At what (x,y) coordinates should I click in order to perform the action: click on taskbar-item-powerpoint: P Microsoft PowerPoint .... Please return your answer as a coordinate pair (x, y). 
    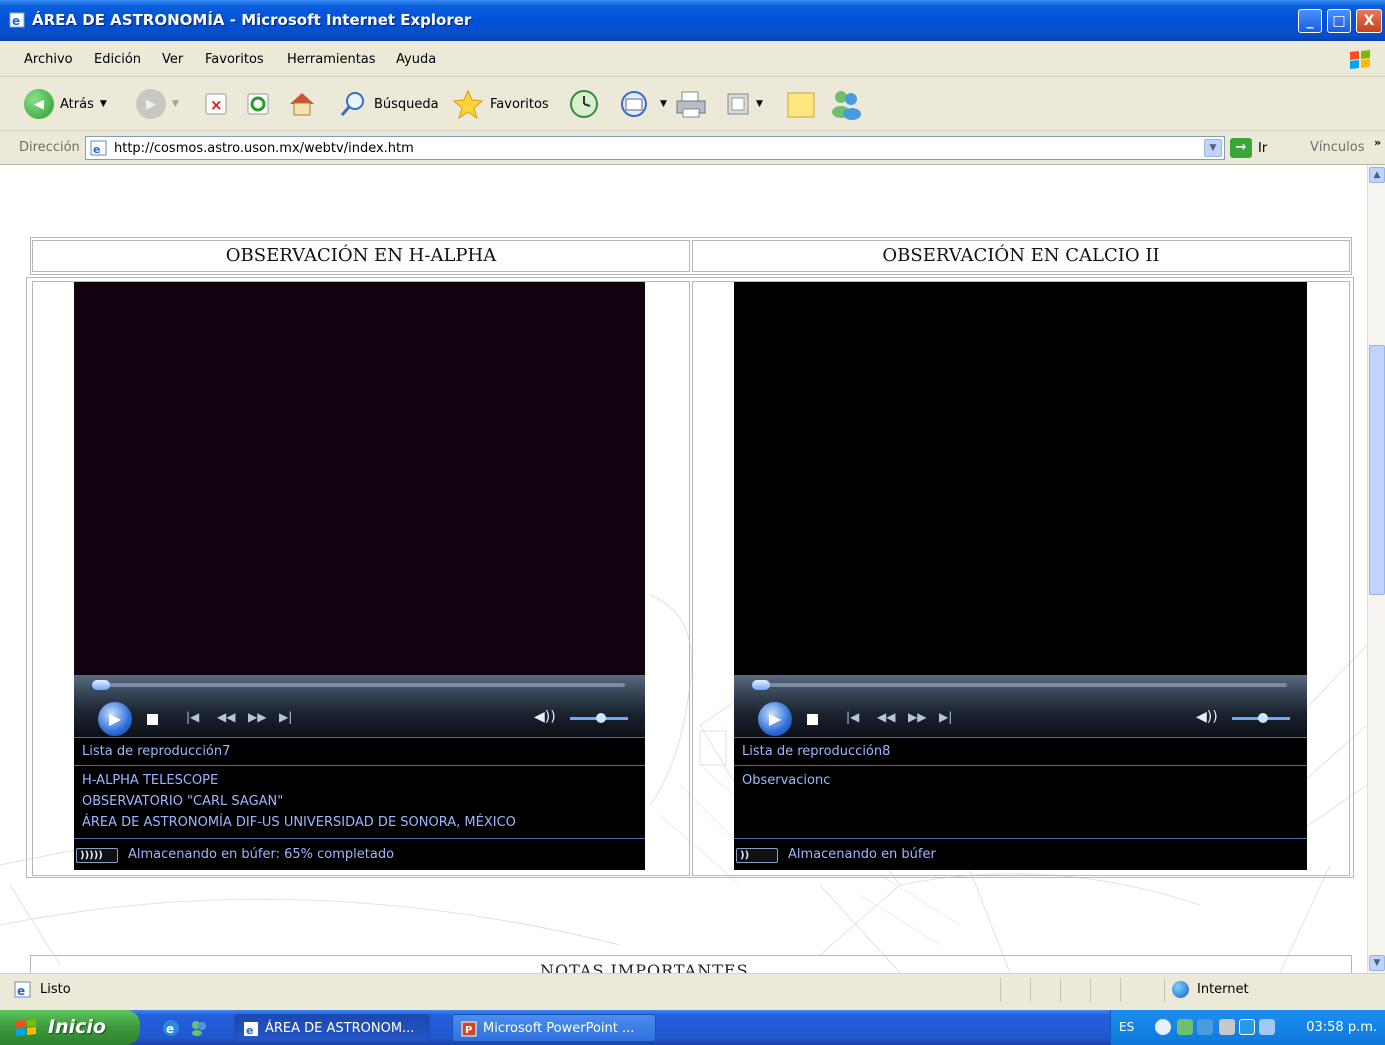
    Looking at the image, I should click on (554, 1028).